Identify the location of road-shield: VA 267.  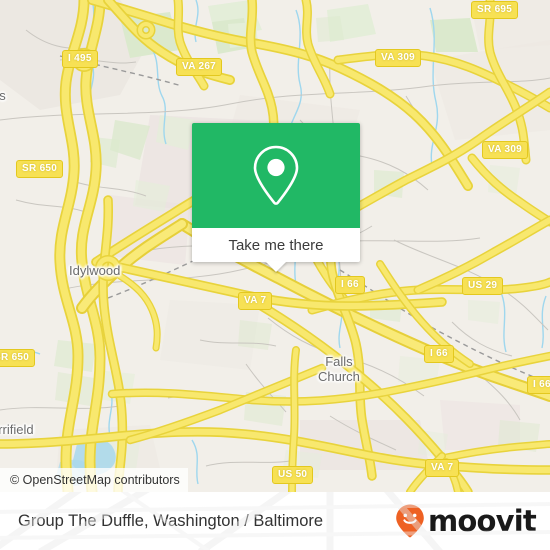
(199, 67).